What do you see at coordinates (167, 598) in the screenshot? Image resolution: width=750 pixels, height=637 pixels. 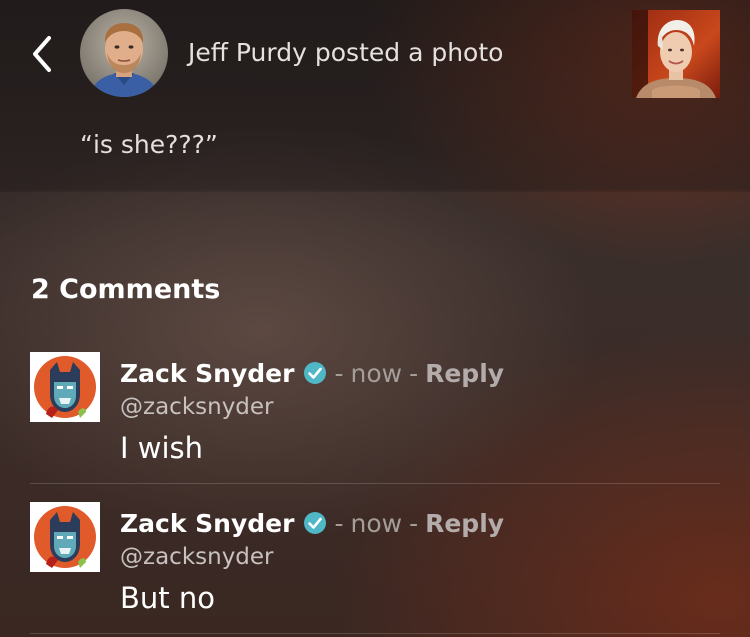 I see `comment-text: But no` at bounding box center [167, 598].